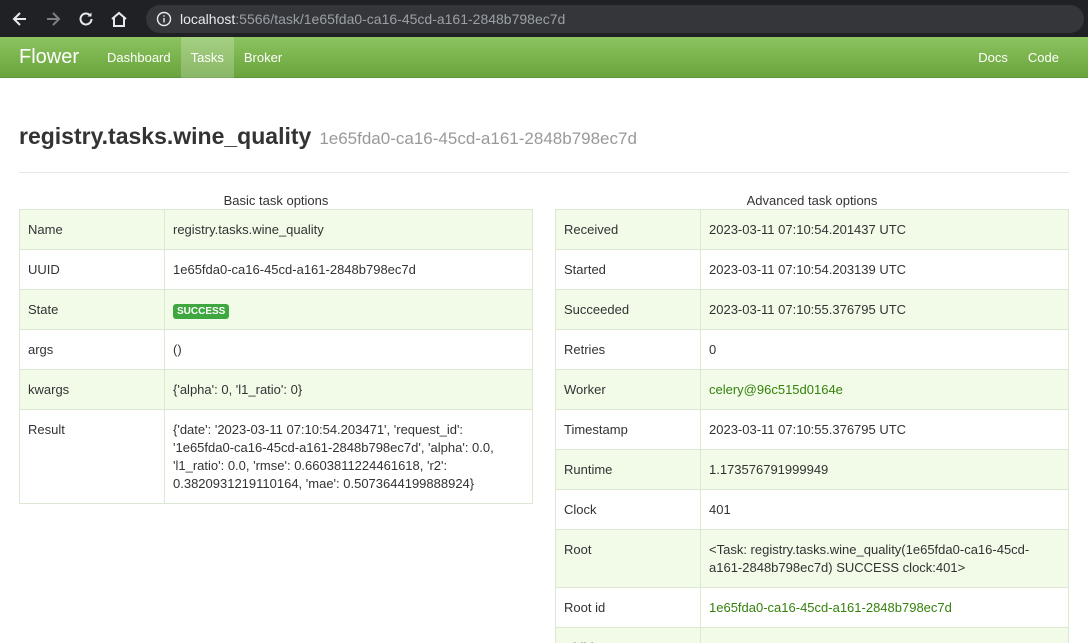 The width and height of the screenshot is (1088, 643). I want to click on table-row: kwargs {'alpha': 0, 'l1_ratio': 0}, so click(276, 389).